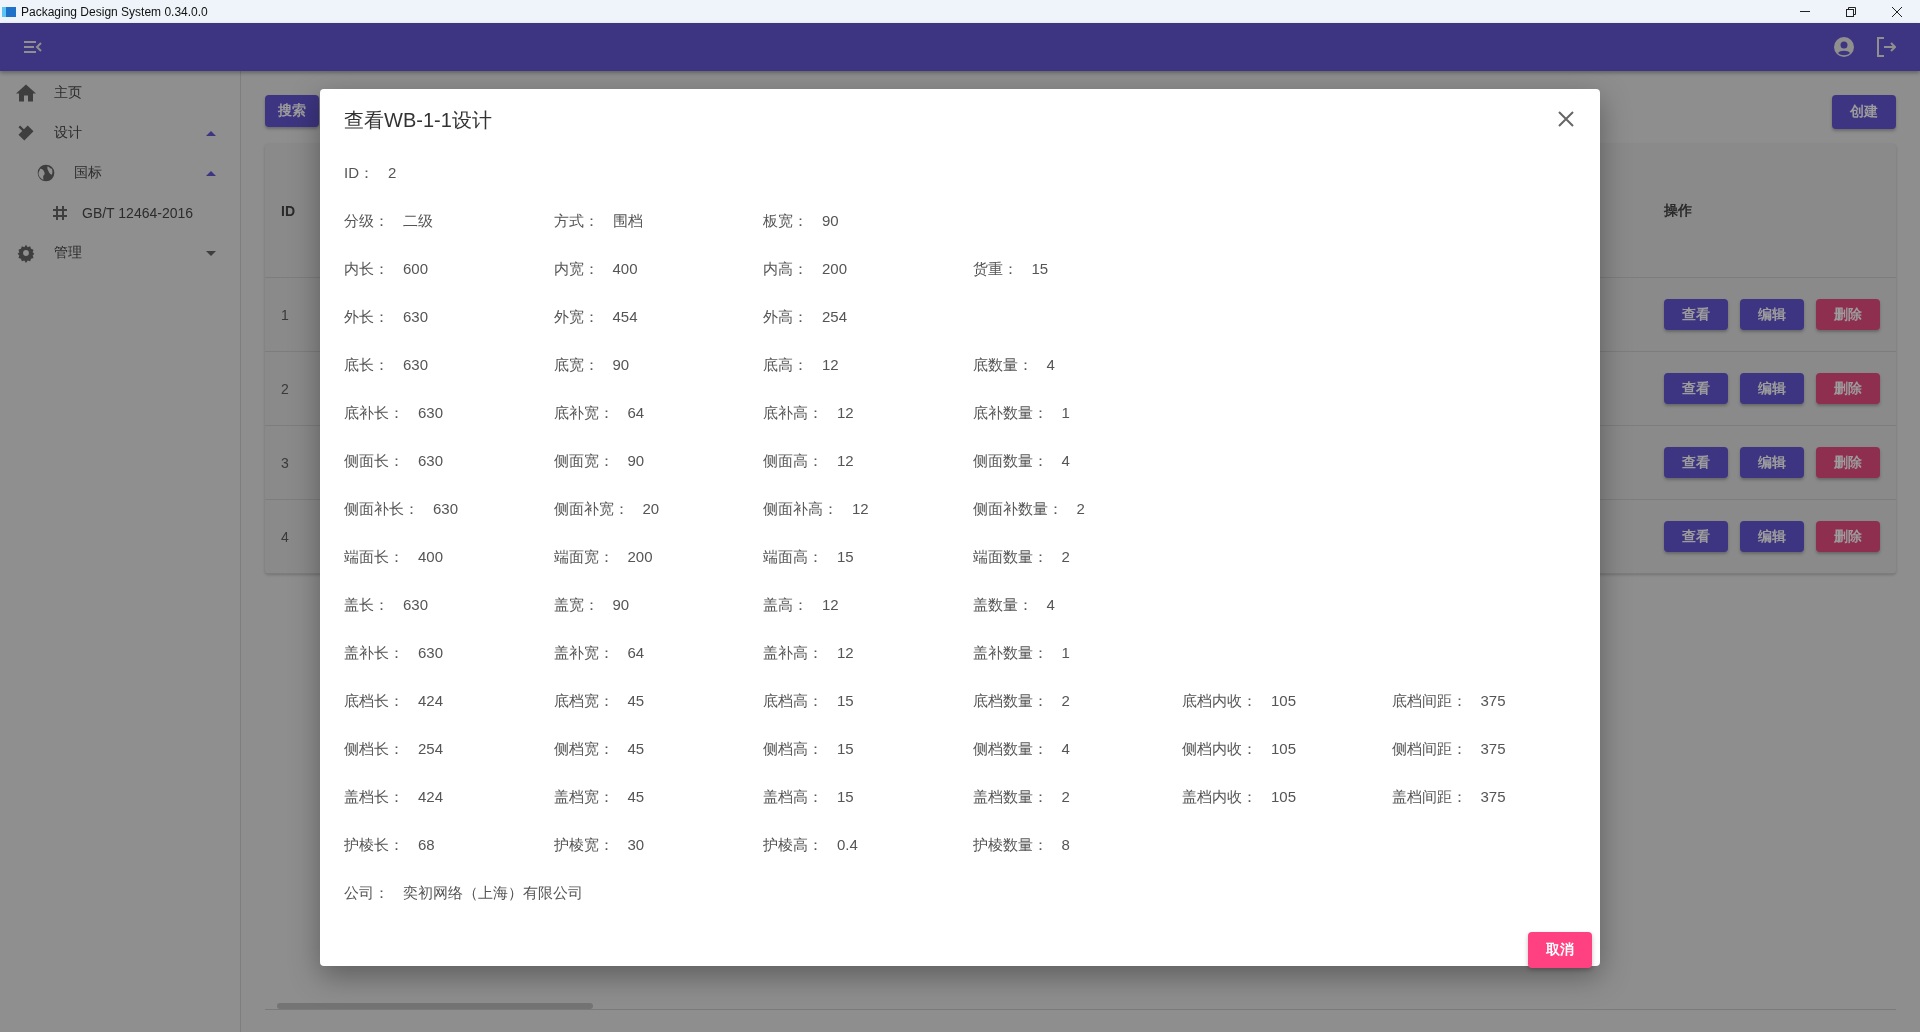 This screenshot has height=1032, width=1920. What do you see at coordinates (374, 701) in the screenshot?
I see `field-label: 底档长：` at bounding box center [374, 701].